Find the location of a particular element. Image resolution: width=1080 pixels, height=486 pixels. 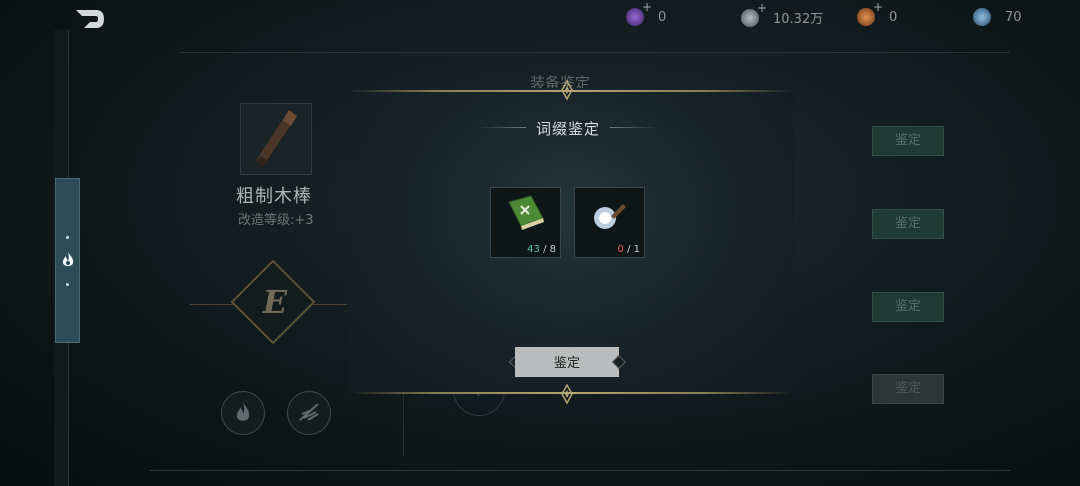

purple-gem-icon: + is located at coordinates (639, 13).